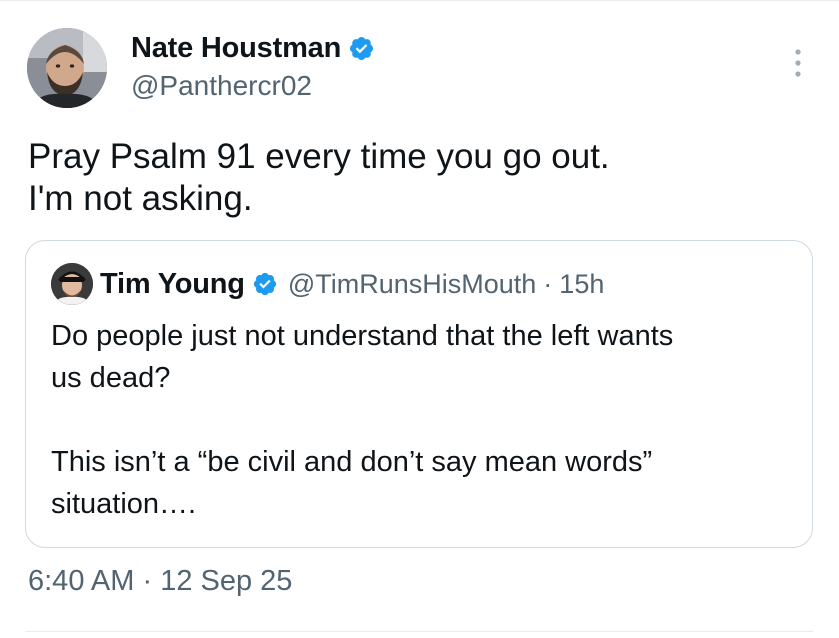 The width and height of the screenshot is (839, 638). Describe the element at coordinates (419, 0) in the screenshot. I see `top-divider` at that location.